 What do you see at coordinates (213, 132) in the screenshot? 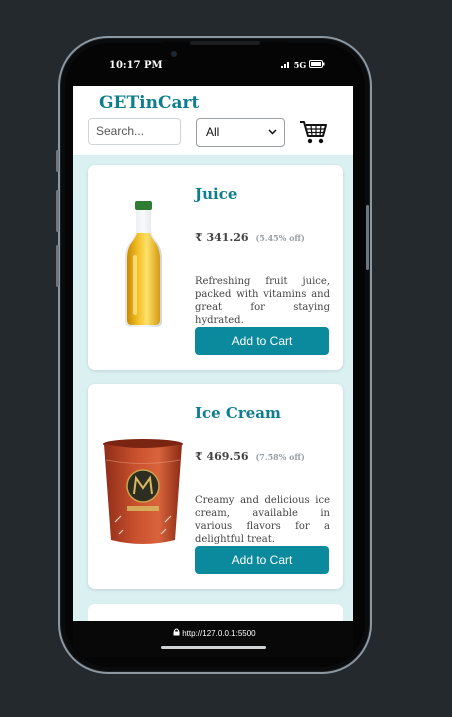
I see `category-select-value: All` at bounding box center [213, 132].